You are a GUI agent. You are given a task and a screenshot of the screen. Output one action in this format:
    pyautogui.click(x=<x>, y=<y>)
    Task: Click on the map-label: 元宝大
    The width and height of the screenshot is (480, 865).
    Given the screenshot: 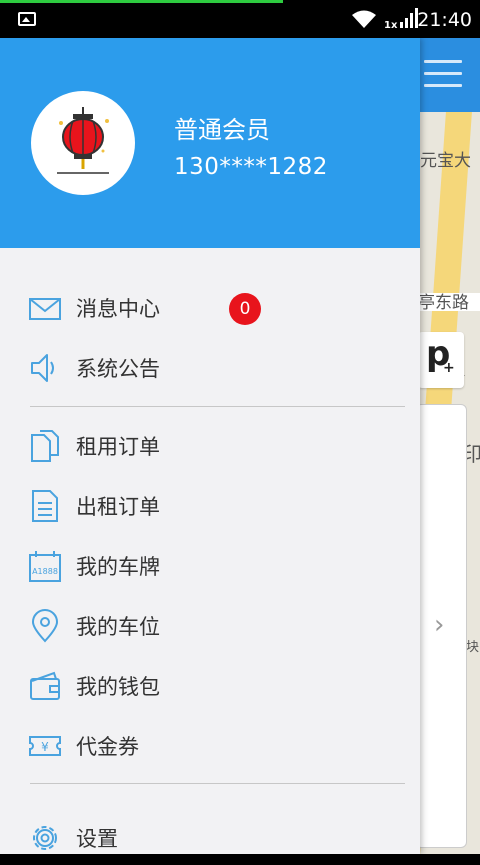 What is the action you would take?
    pyautogui.click(x=445, y=161)
    